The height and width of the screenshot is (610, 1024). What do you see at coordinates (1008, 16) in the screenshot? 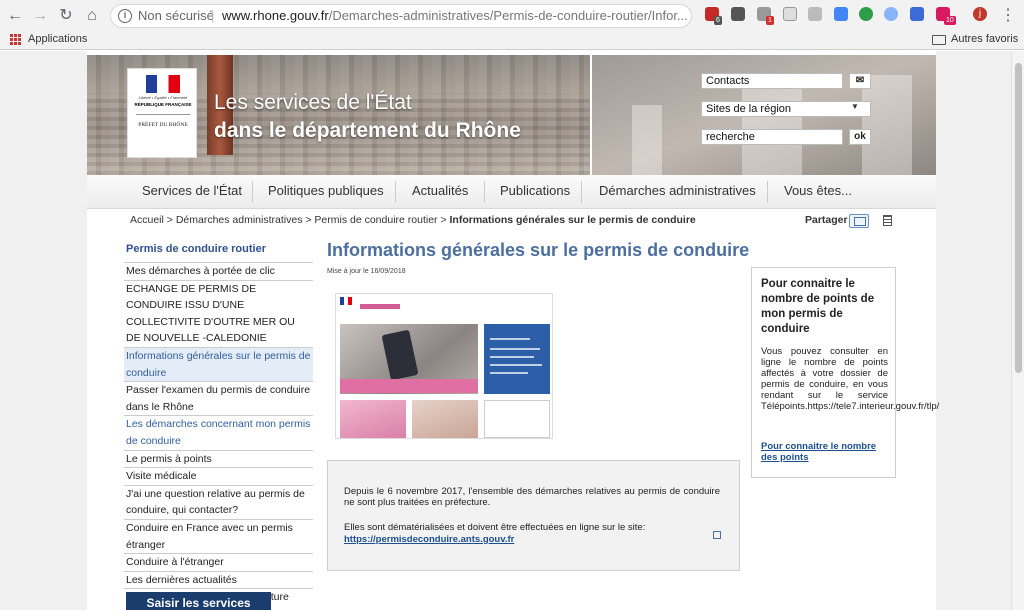
I see `menu-dots-icon: ⋮` at bounding box center [1008, 16].